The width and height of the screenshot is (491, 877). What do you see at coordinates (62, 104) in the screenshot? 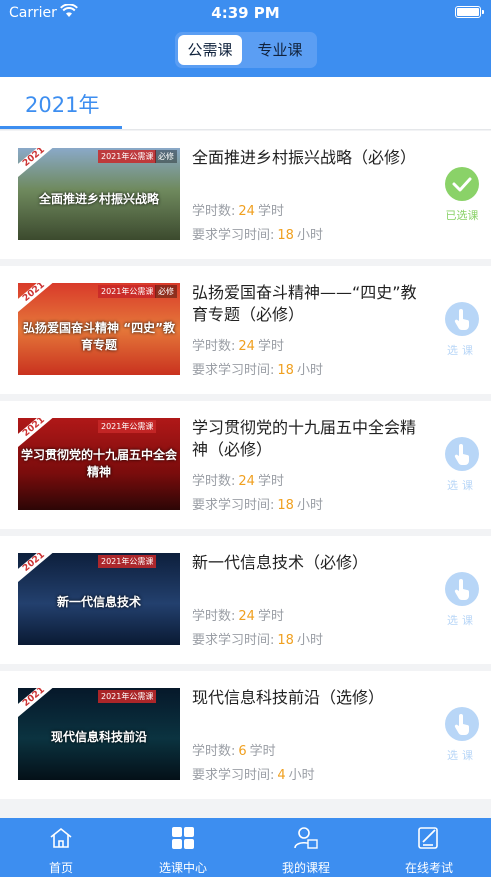
I see `tab-year-2021: 2021年` at bounding box center [62, 104].